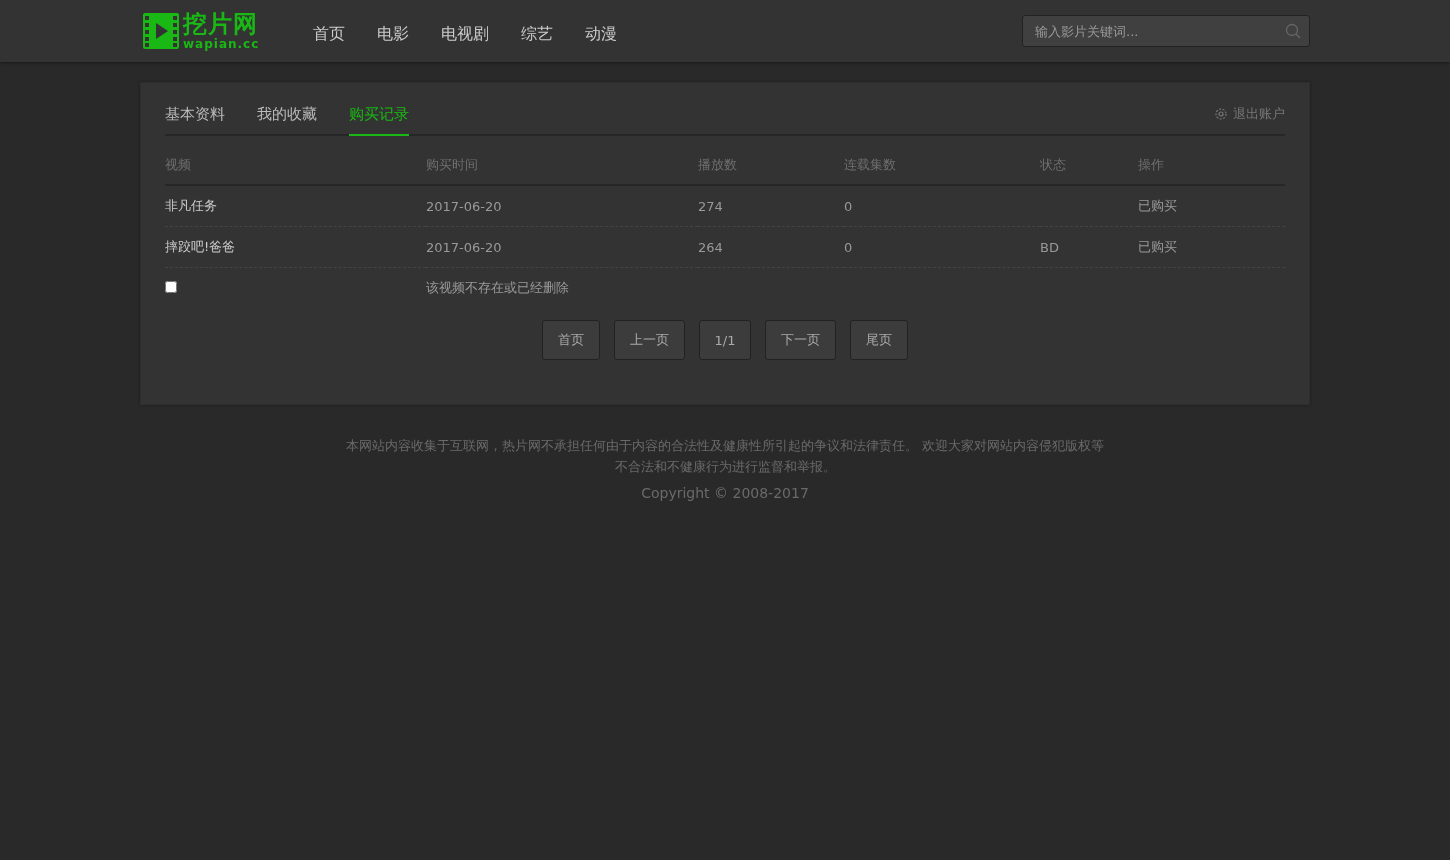 This screenshot has width=1450, height=860. I want to click on gear-icon, so click(1221, 114).